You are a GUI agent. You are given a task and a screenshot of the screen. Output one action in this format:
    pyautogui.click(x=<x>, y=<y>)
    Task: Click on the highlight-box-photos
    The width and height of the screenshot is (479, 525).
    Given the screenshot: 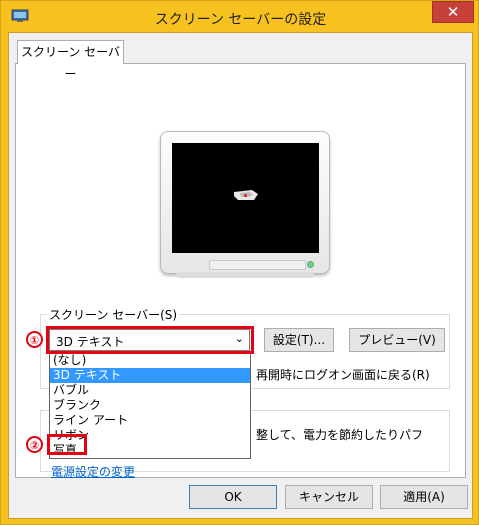 What is the action you would take?
    pyautogui.click(x=67, y=444)
    